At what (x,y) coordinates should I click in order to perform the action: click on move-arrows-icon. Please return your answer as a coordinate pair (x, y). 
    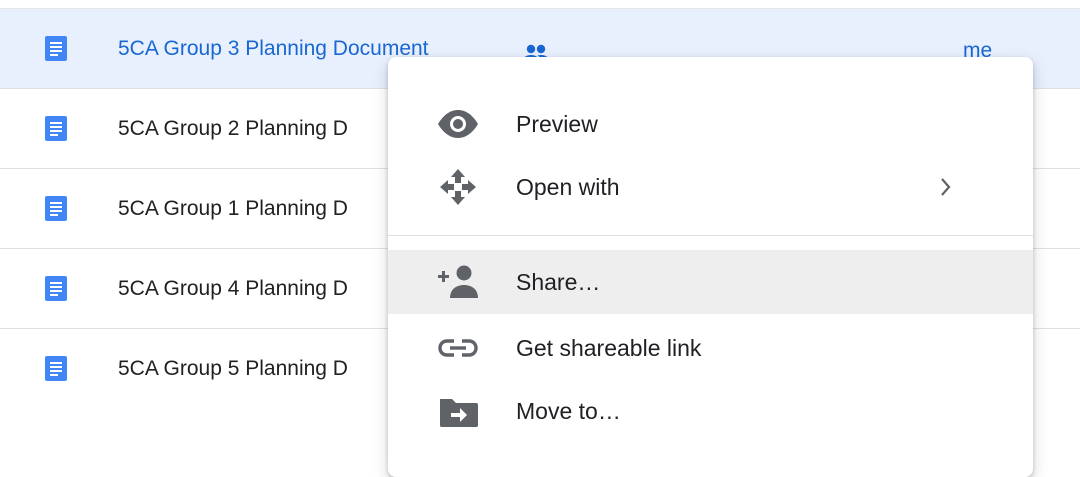
    Looking at the image, I should click on (458, 187).